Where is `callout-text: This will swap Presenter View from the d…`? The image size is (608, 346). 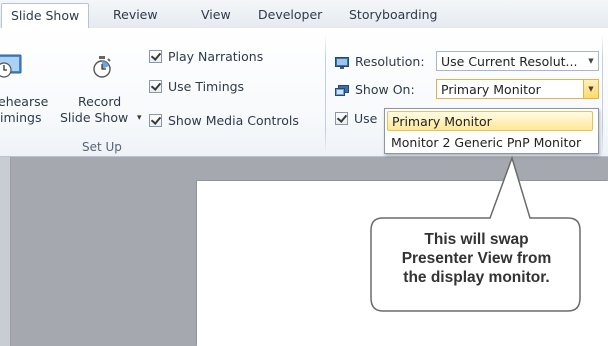 callout-text: This will swap Presenter View from the d… is located at coordinates (476, 258).